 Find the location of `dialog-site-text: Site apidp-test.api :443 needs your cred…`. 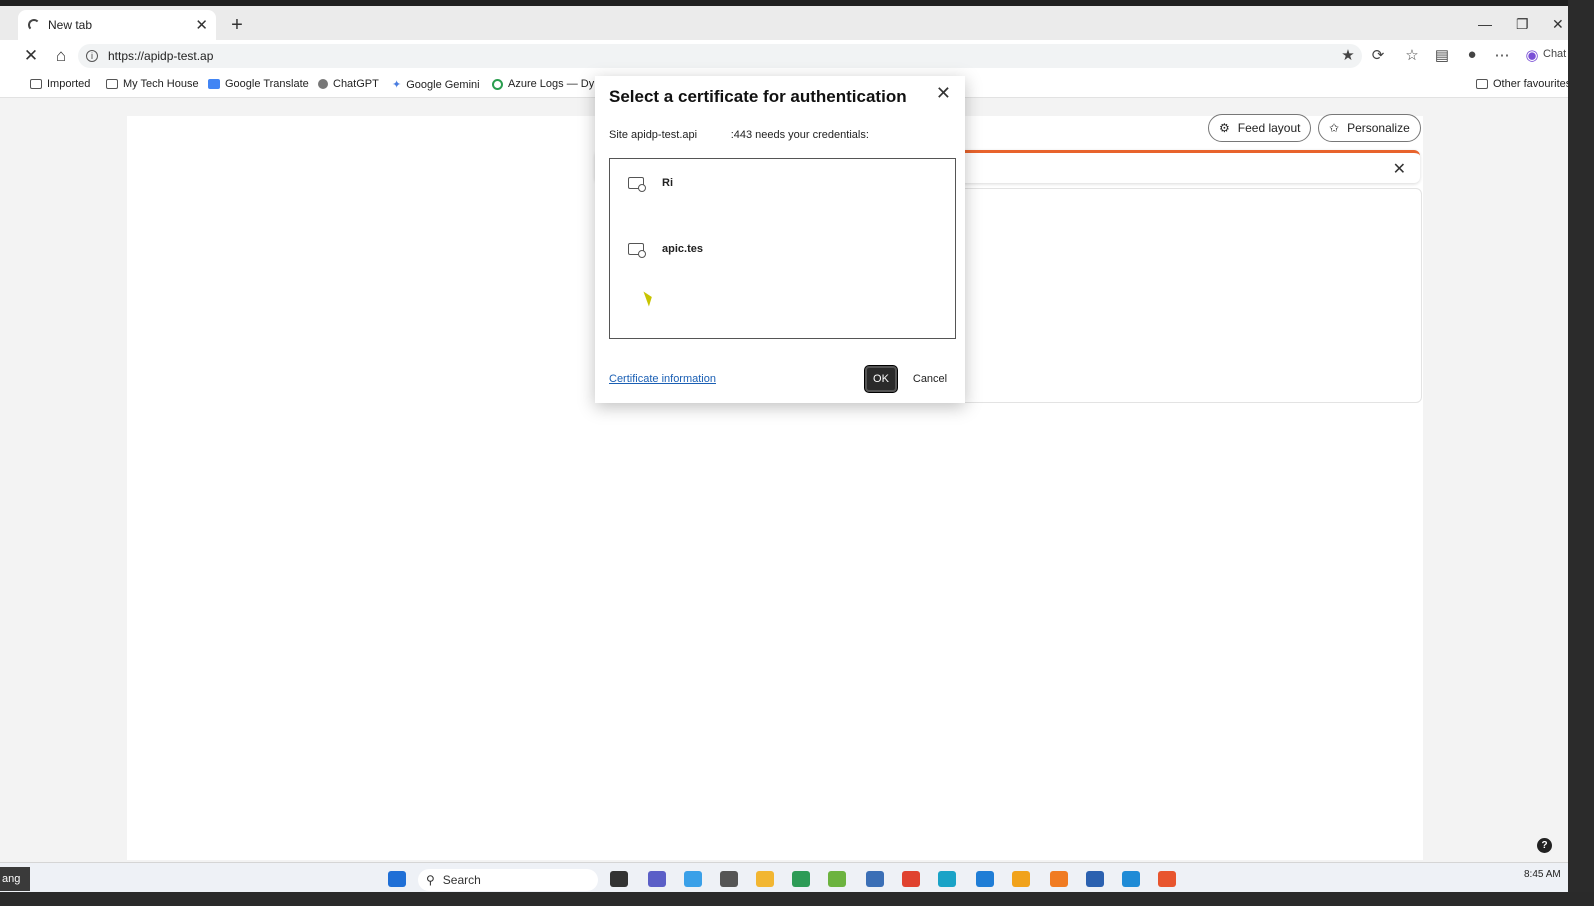

dialog-site-text: Site apidp-test.api :443 needs your cred… is located at coordinates (739, 135).